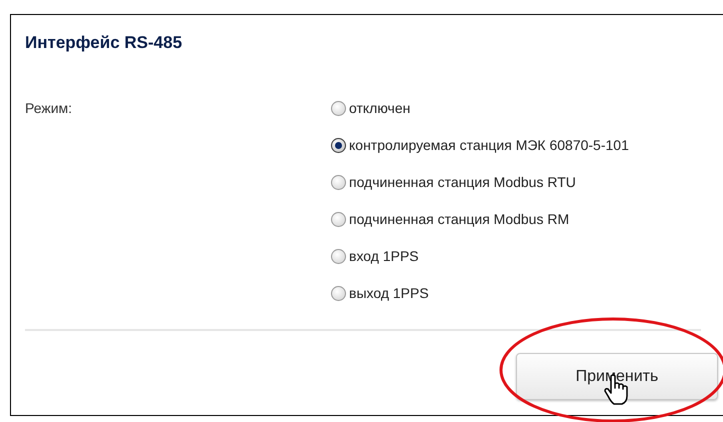 The width and height of the screenshot is (723, 422). What do you see at coordinates (489, 145) in the screenshot?
I see `radio-label: контролируемая станция МЭК 60870-5-101` at bounding box center [489, 145].